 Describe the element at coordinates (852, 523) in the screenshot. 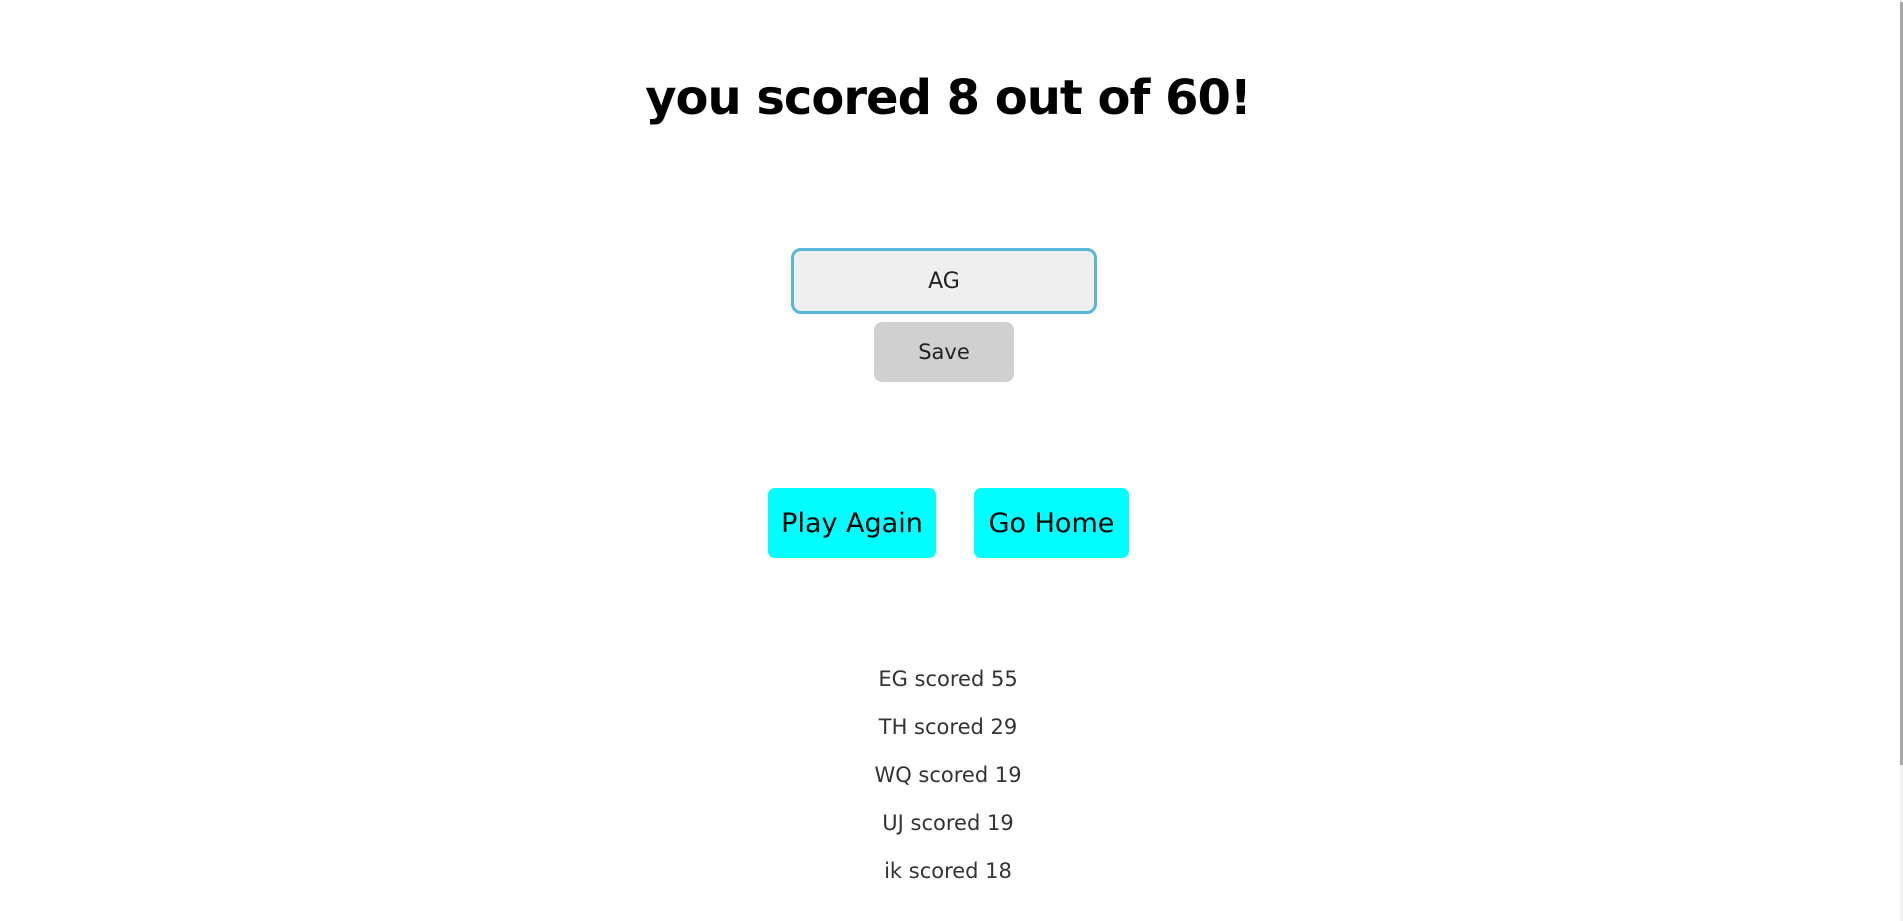

I see `play-again-button: Play Again` at that location.